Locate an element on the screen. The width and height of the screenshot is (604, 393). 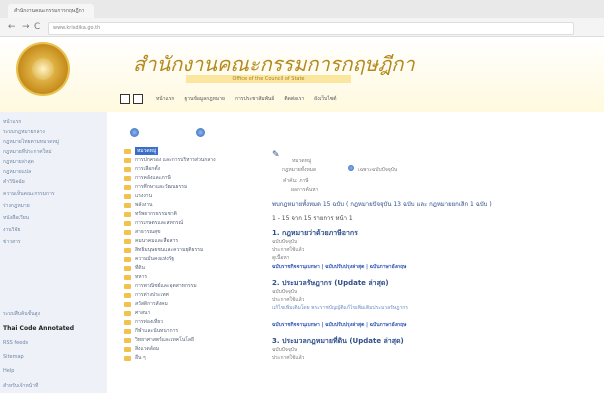
result-line: ดูเนื้อหา is located at coordinates (281, 258).